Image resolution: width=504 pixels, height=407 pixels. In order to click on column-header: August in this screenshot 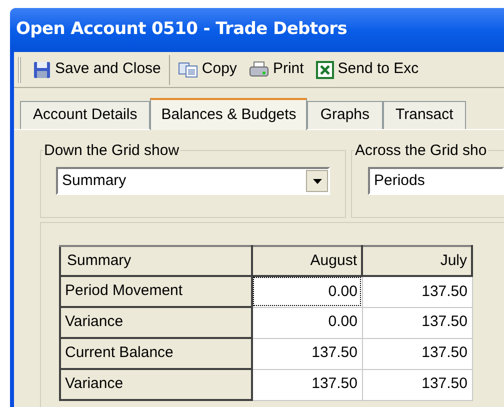, I will do `click(307, 261)`.